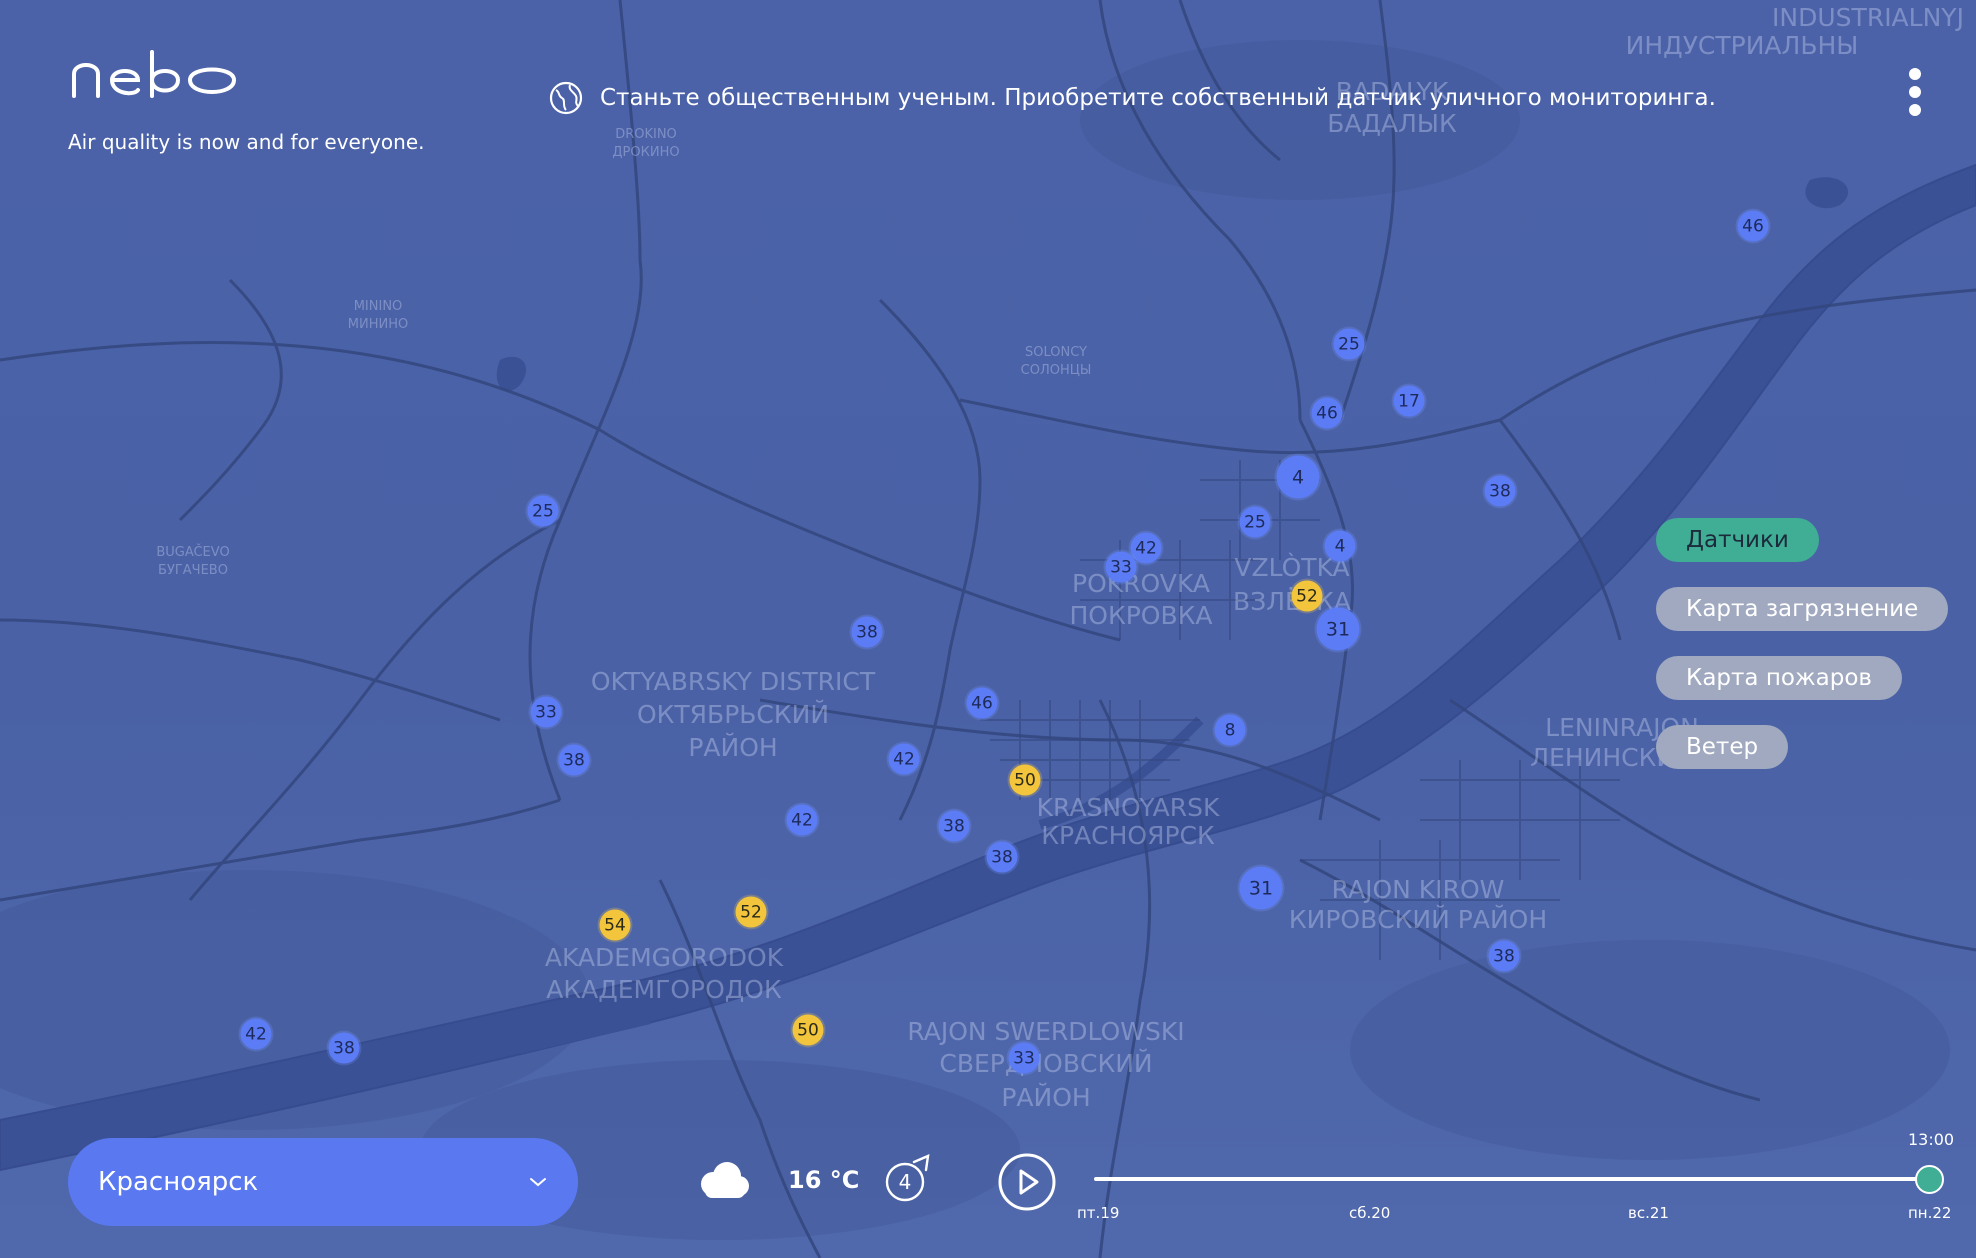  Describe the element at coordinates (246, 142) in the screenshot. I see `tagline: Air quality is now and for everyone.` at that location.